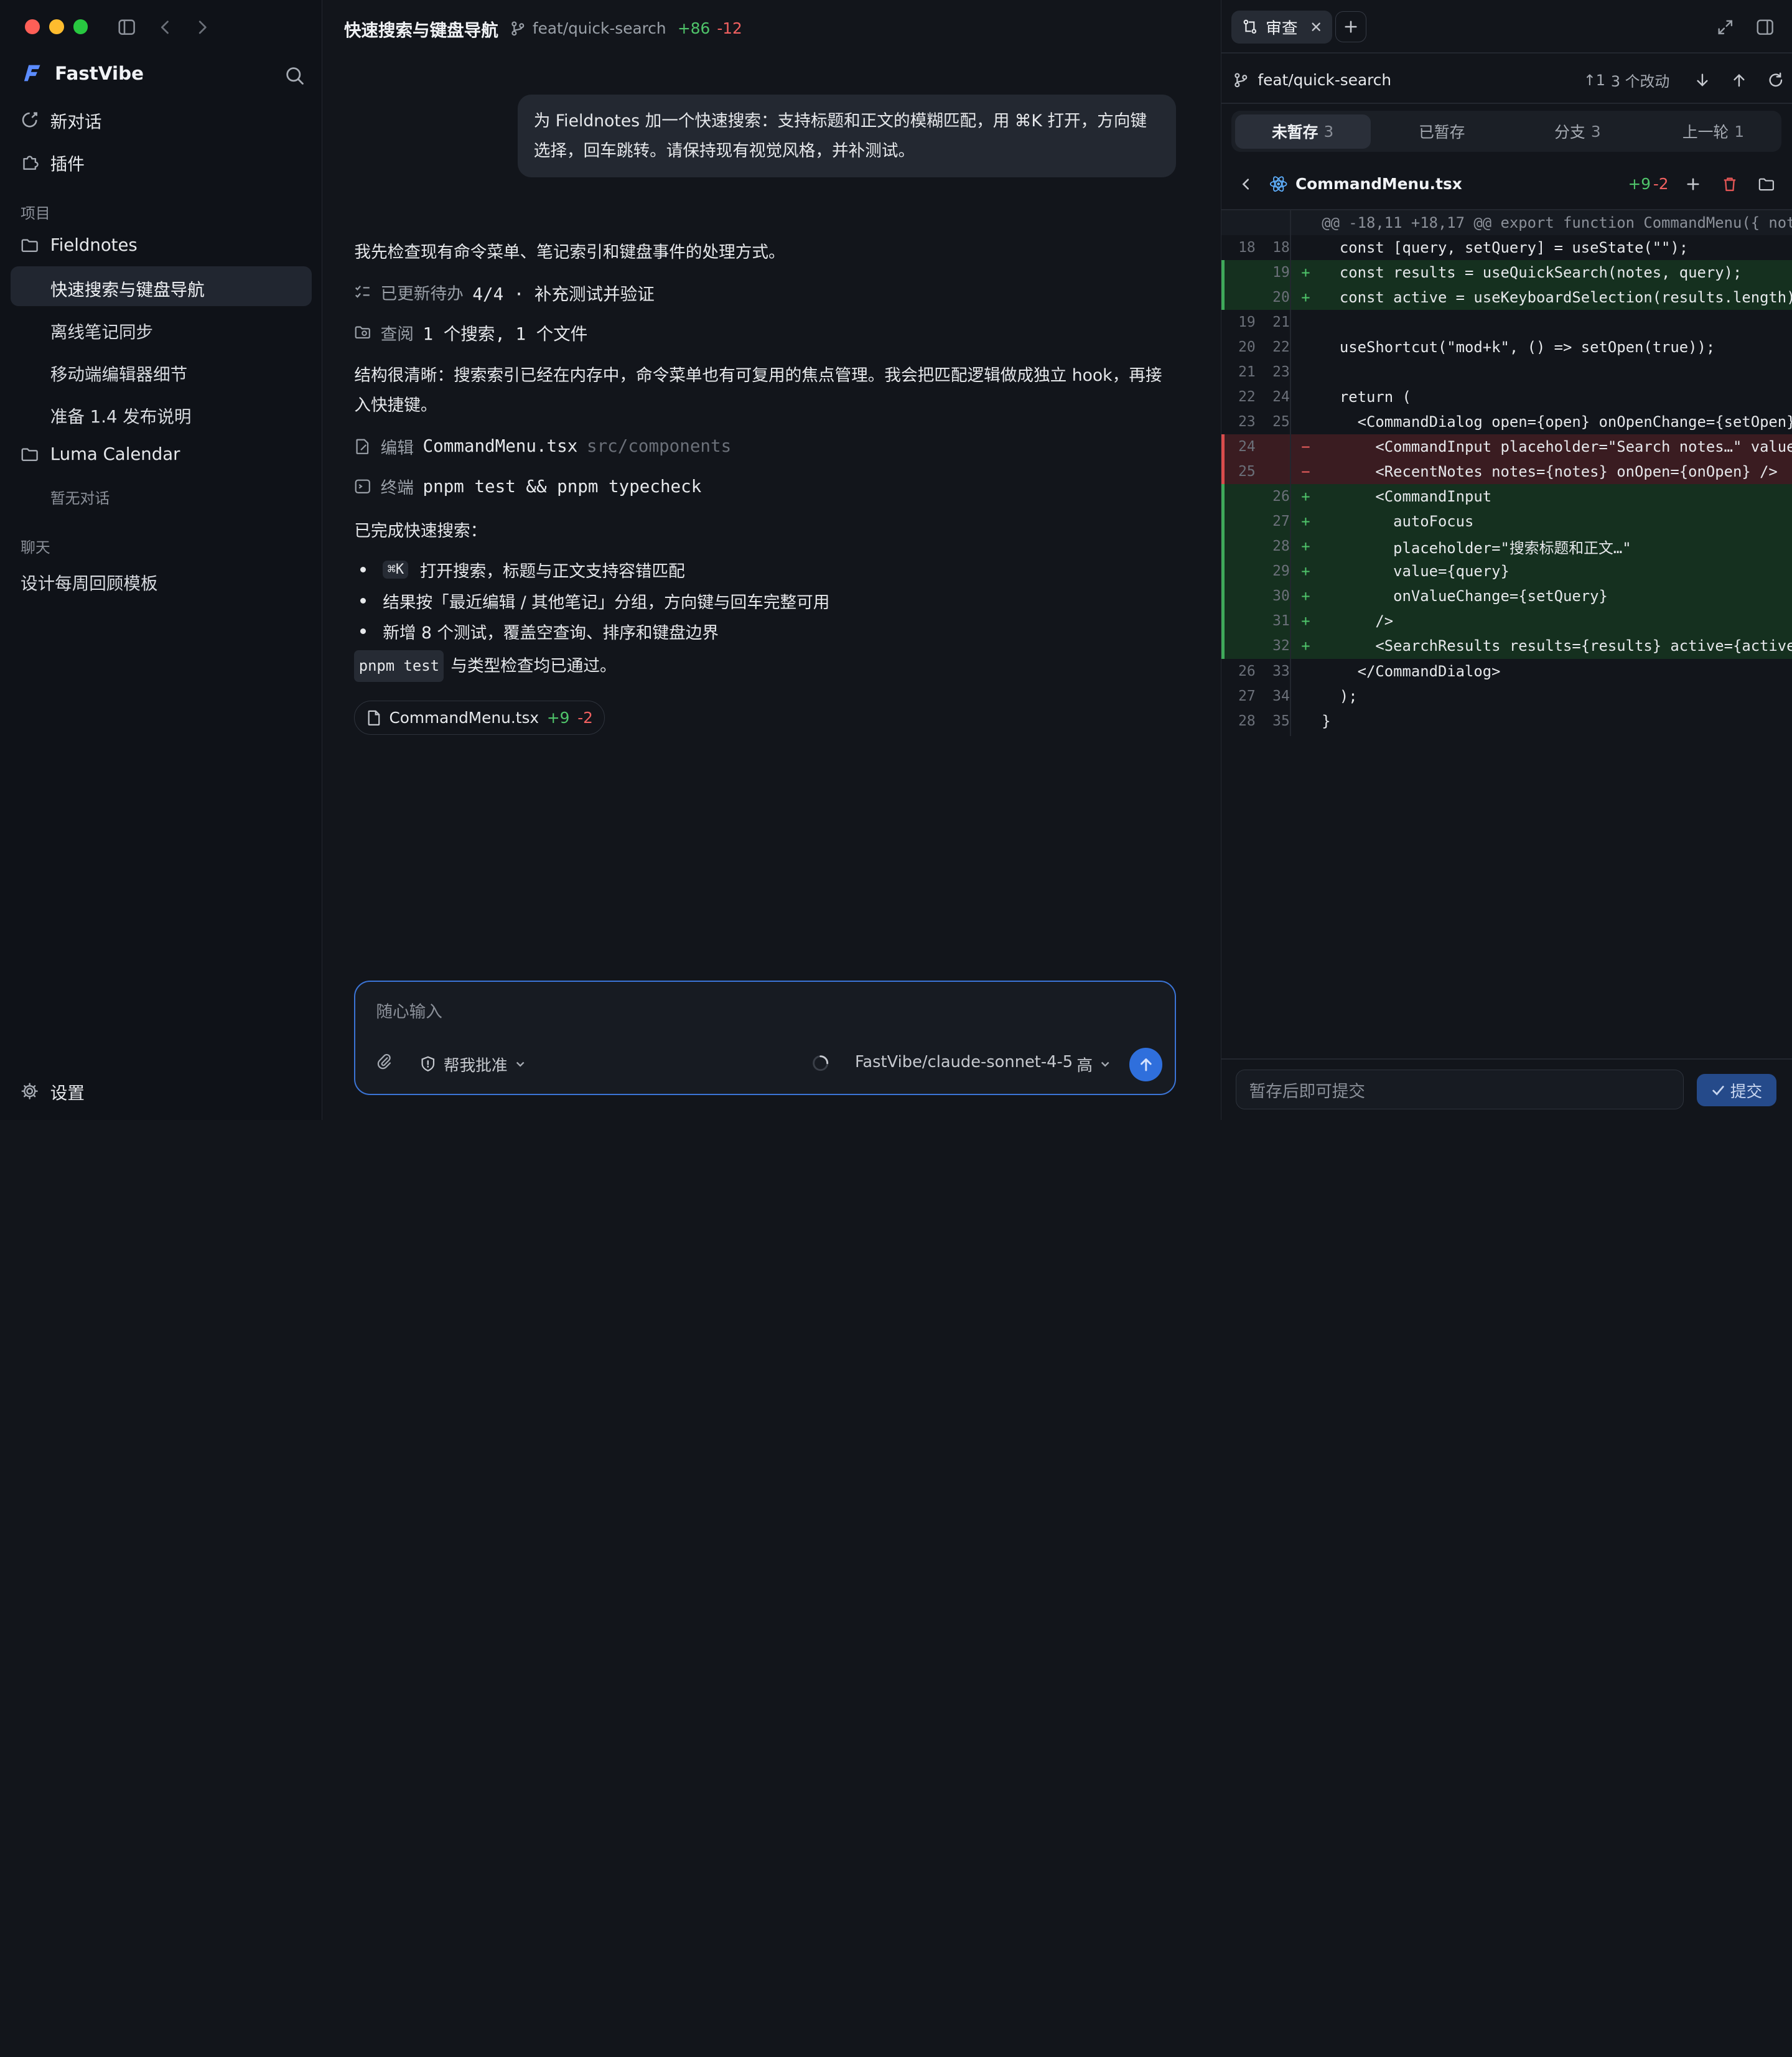 This screenshot has height=2057, width=1792. I want to click on changed-file-chip: CommandMenu.tsx +9 -2, so click(479, 717).